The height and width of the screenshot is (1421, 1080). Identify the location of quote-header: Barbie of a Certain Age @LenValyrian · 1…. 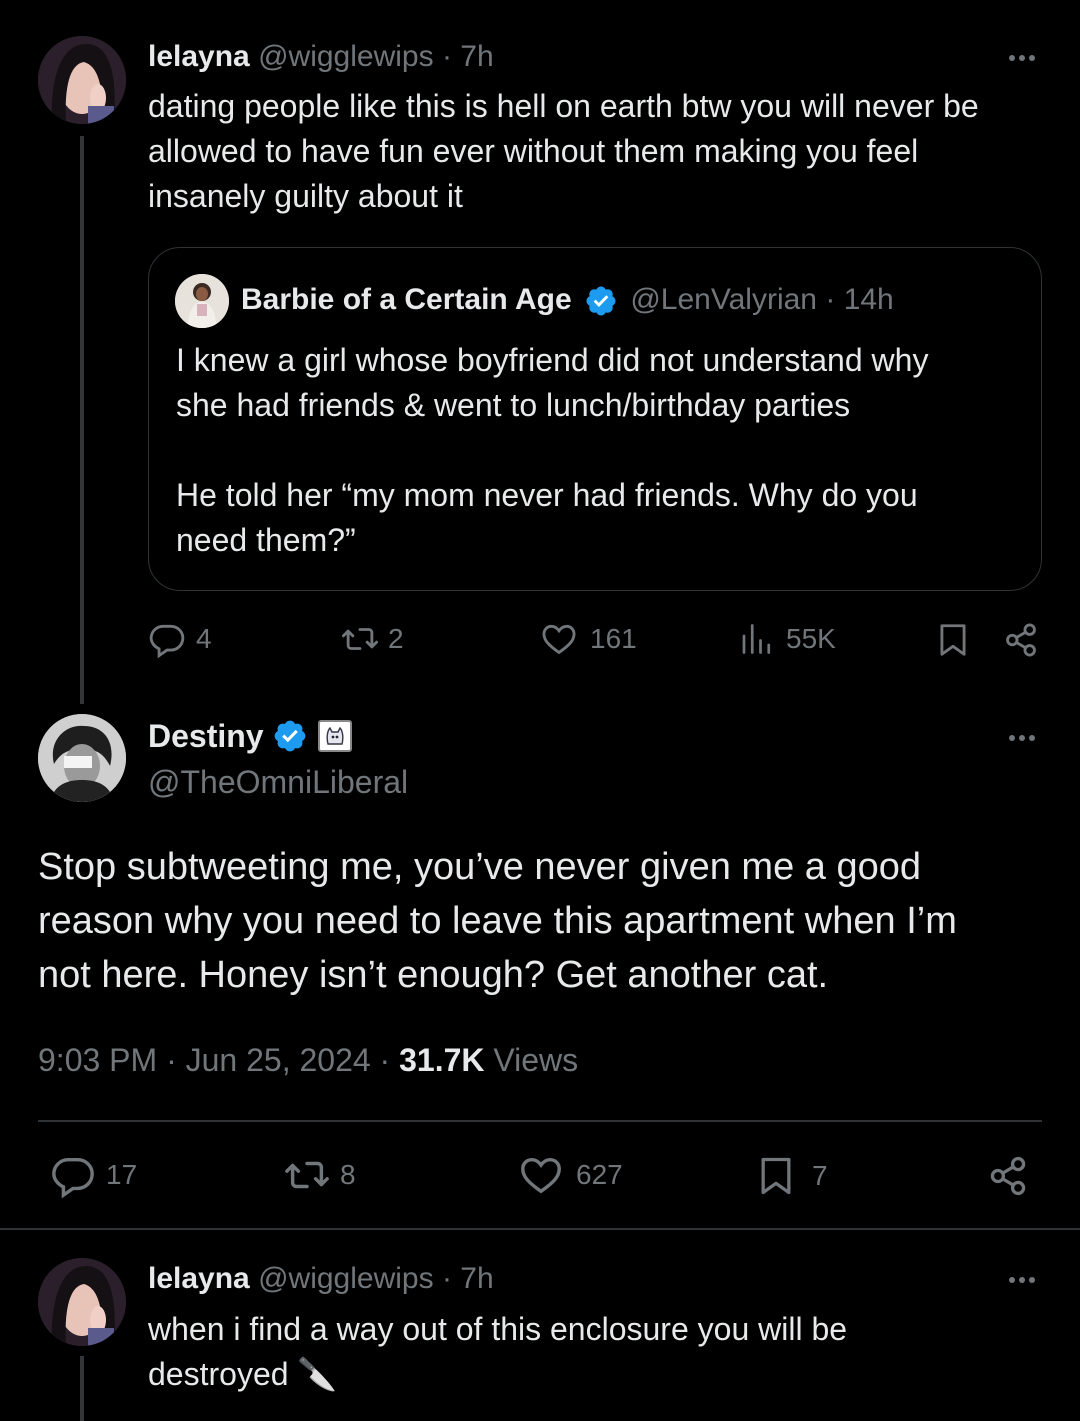
(567, 300).